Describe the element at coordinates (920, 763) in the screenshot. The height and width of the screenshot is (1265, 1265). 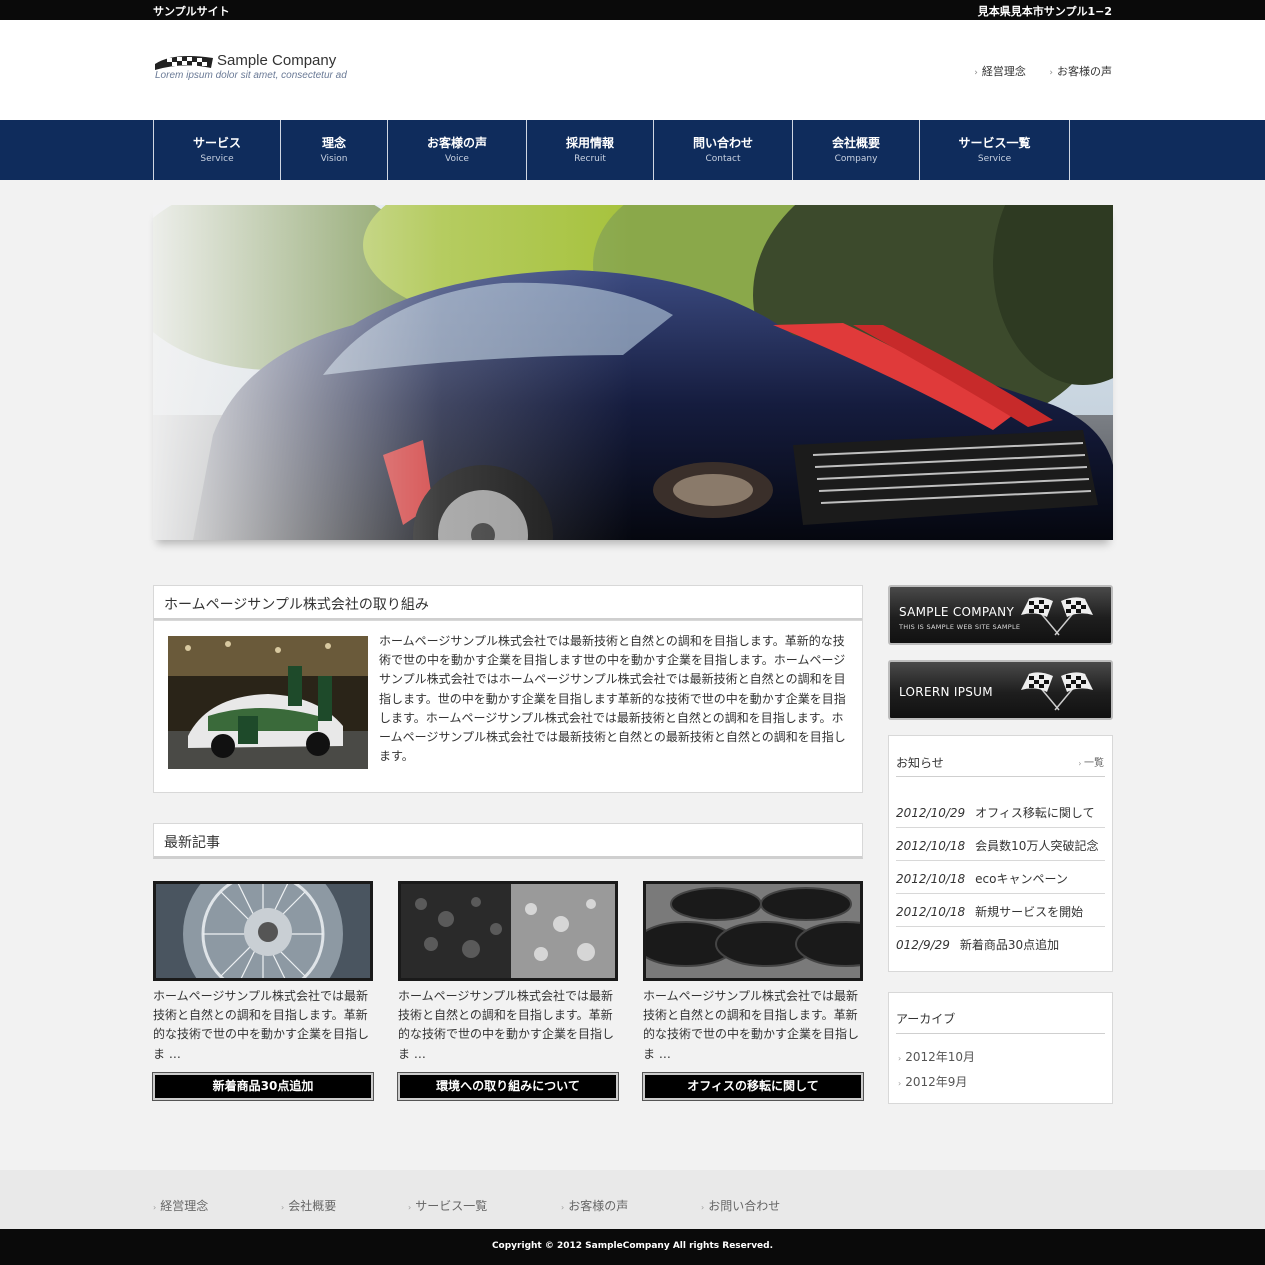
I see `news-title: お知らせ` at that location.